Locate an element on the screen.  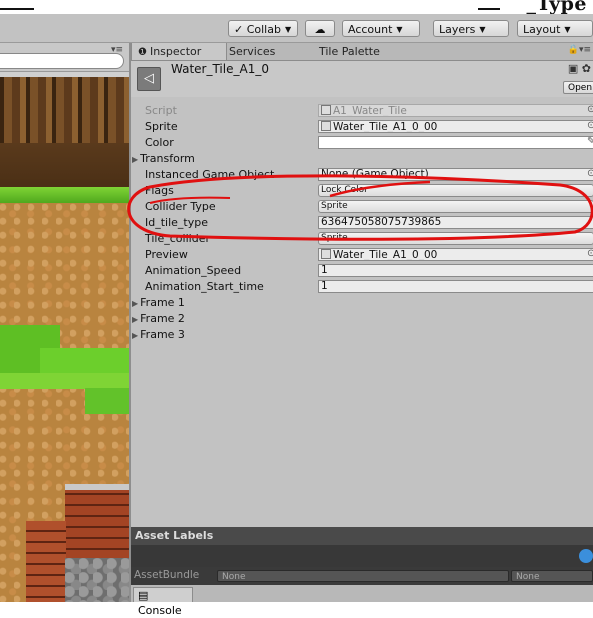
tab-console: ▤ Console is located at coordinates (163, 602).